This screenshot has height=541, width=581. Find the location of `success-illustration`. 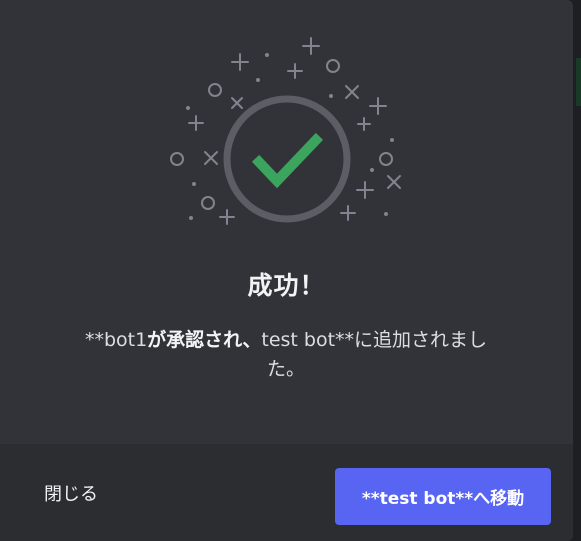

success-illustration is located at coordinates (285, 131).